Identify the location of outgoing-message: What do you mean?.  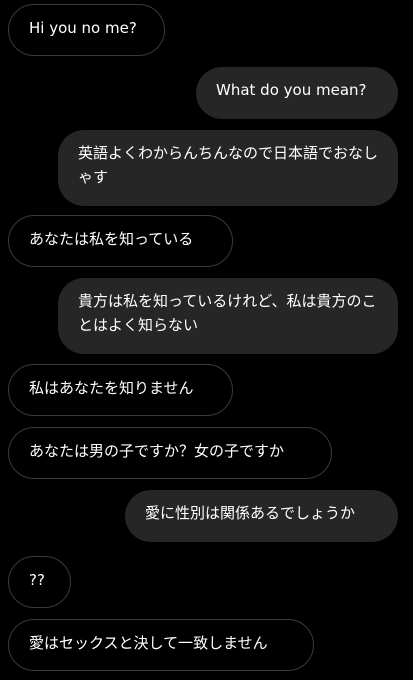
(297, 93).